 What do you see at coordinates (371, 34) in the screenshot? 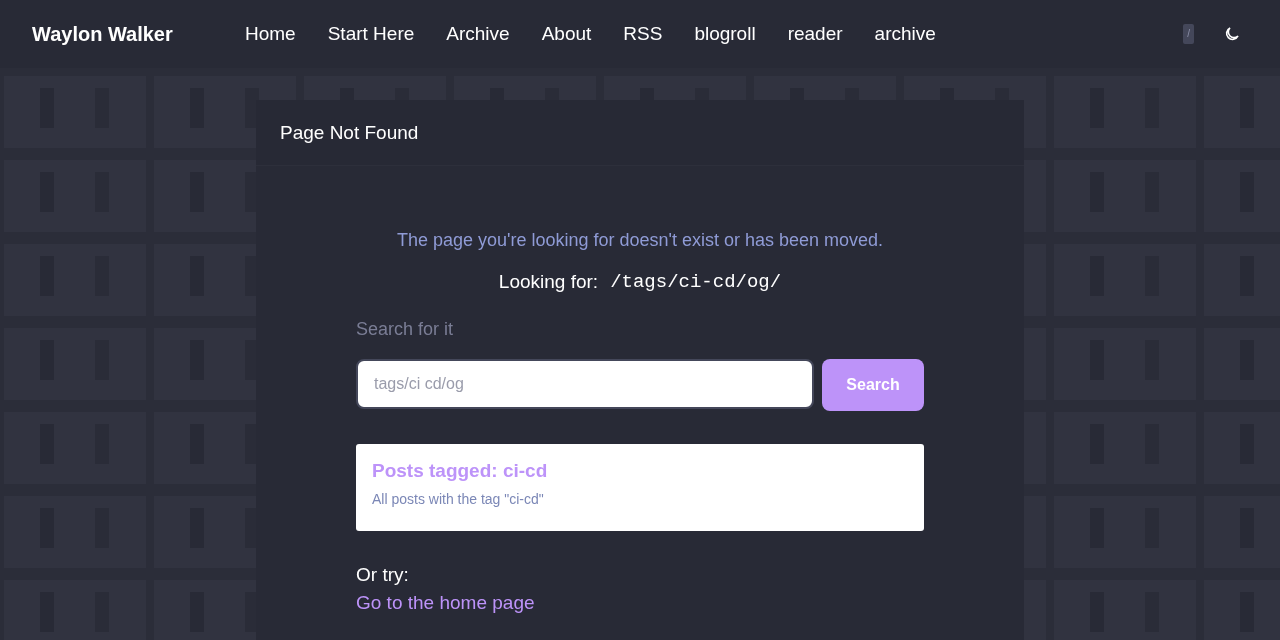
I see `nav-link: Start Here` at bounding box center [371, 34].